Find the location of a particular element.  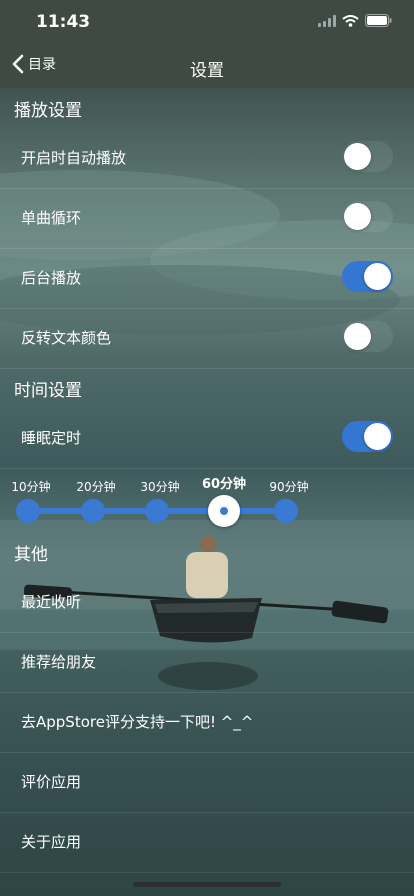

section-header-time: 时间设置 is located at coordinates (48, 391).